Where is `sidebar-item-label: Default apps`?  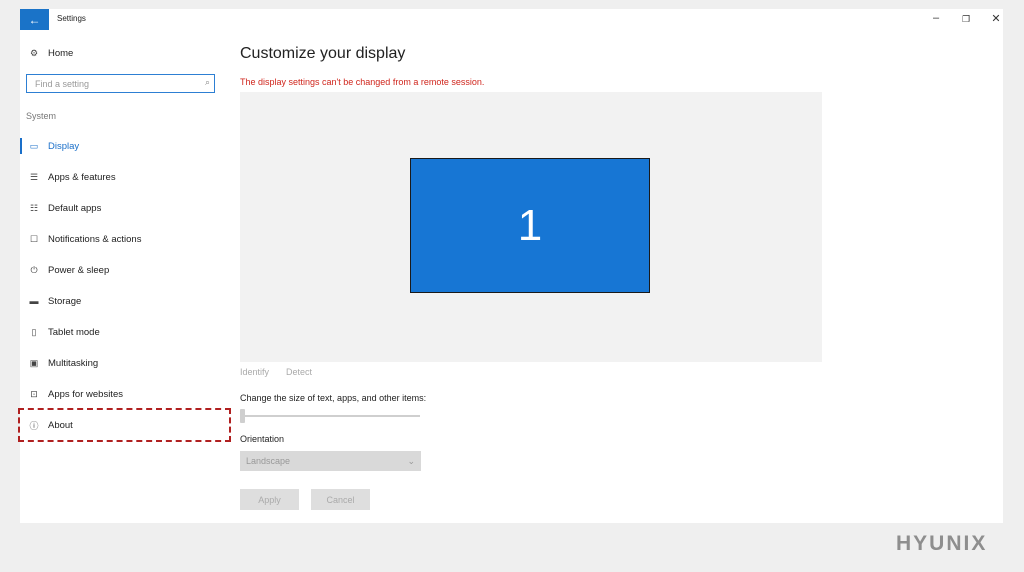
sidebar-item-label: Default apps is located at coordinates (75, 208).